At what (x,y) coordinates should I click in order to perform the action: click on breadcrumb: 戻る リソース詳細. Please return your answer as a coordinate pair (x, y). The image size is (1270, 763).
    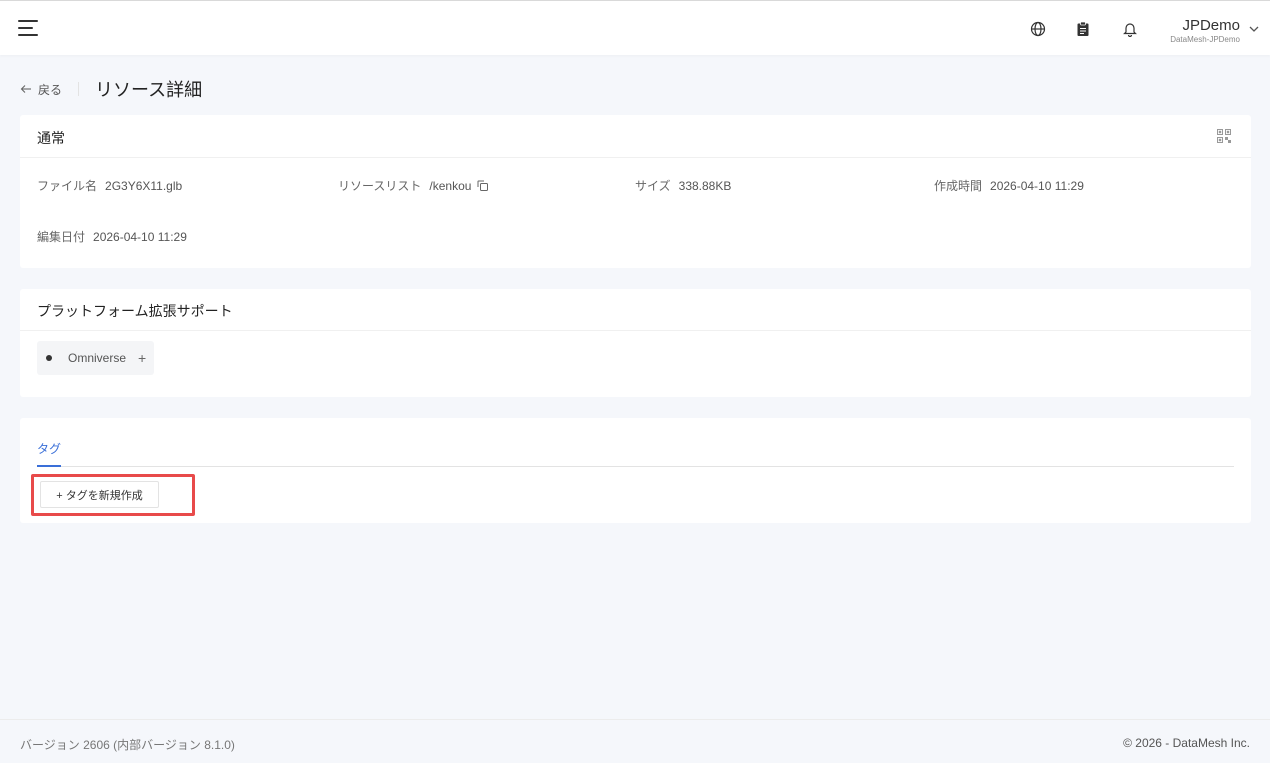
    Looking at the image, I should click on (111, 89).